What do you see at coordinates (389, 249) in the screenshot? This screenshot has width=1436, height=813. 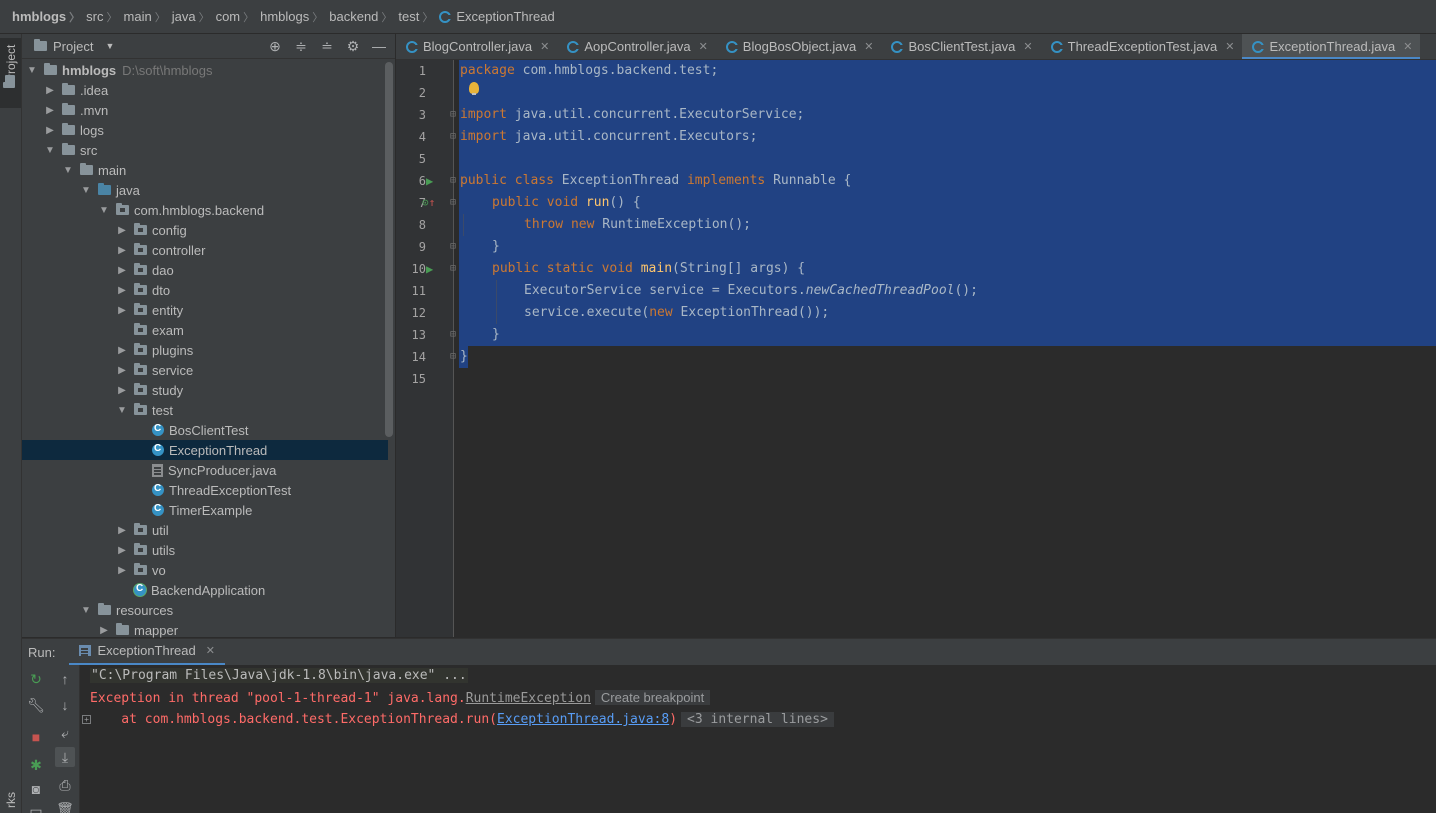 I see `tree-scrollbar` at bounding box center [389, 249].